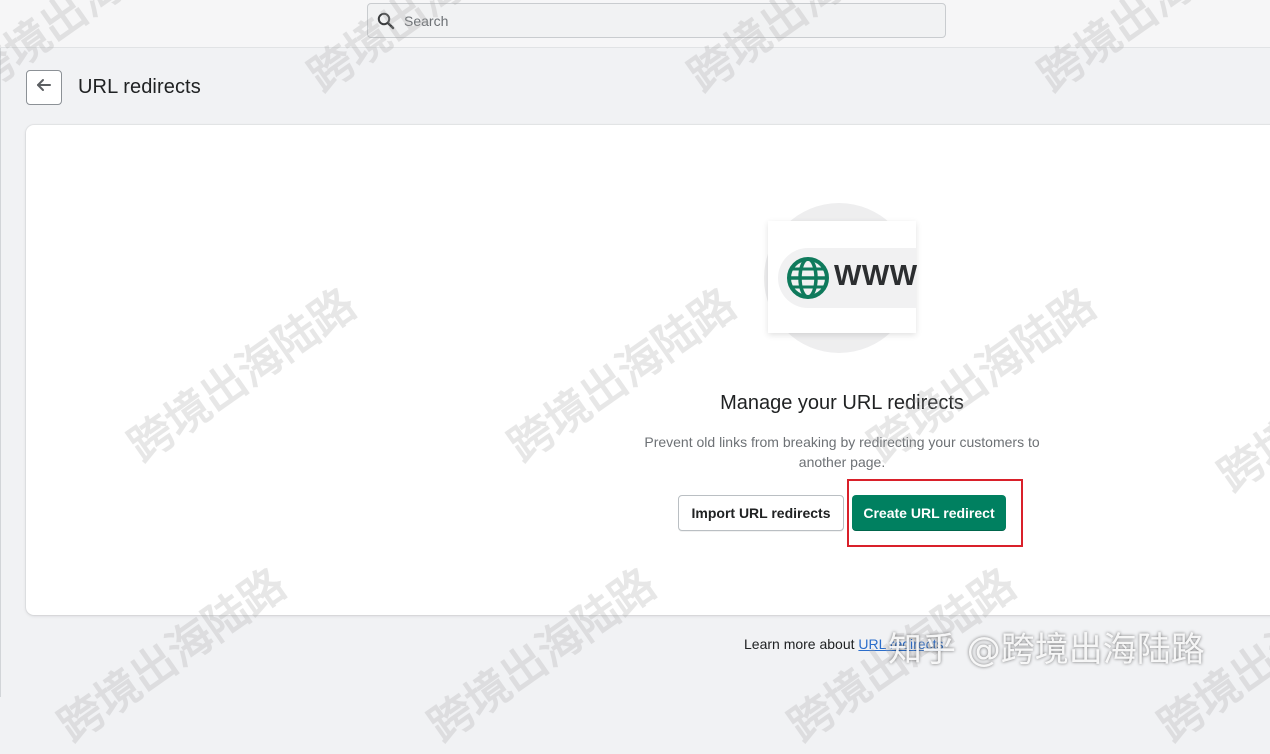  I want to click on search-icon, so click(386, 21).